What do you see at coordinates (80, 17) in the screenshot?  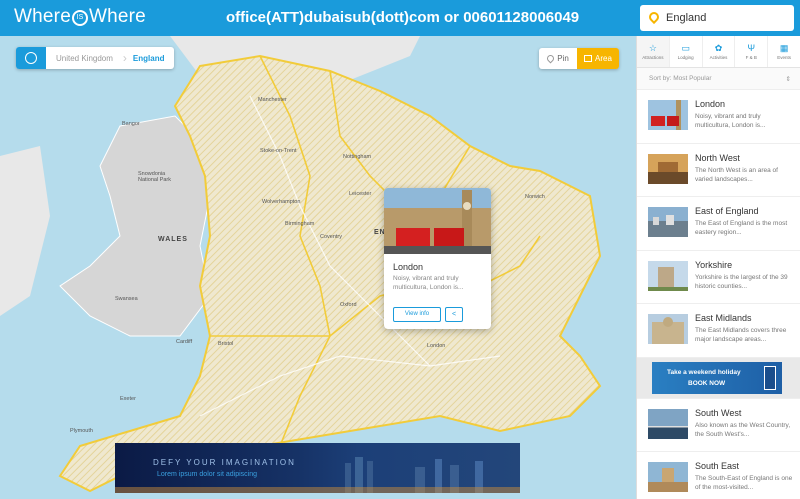 I see `logo: Where IS Where` at bounding box center [80, 17].